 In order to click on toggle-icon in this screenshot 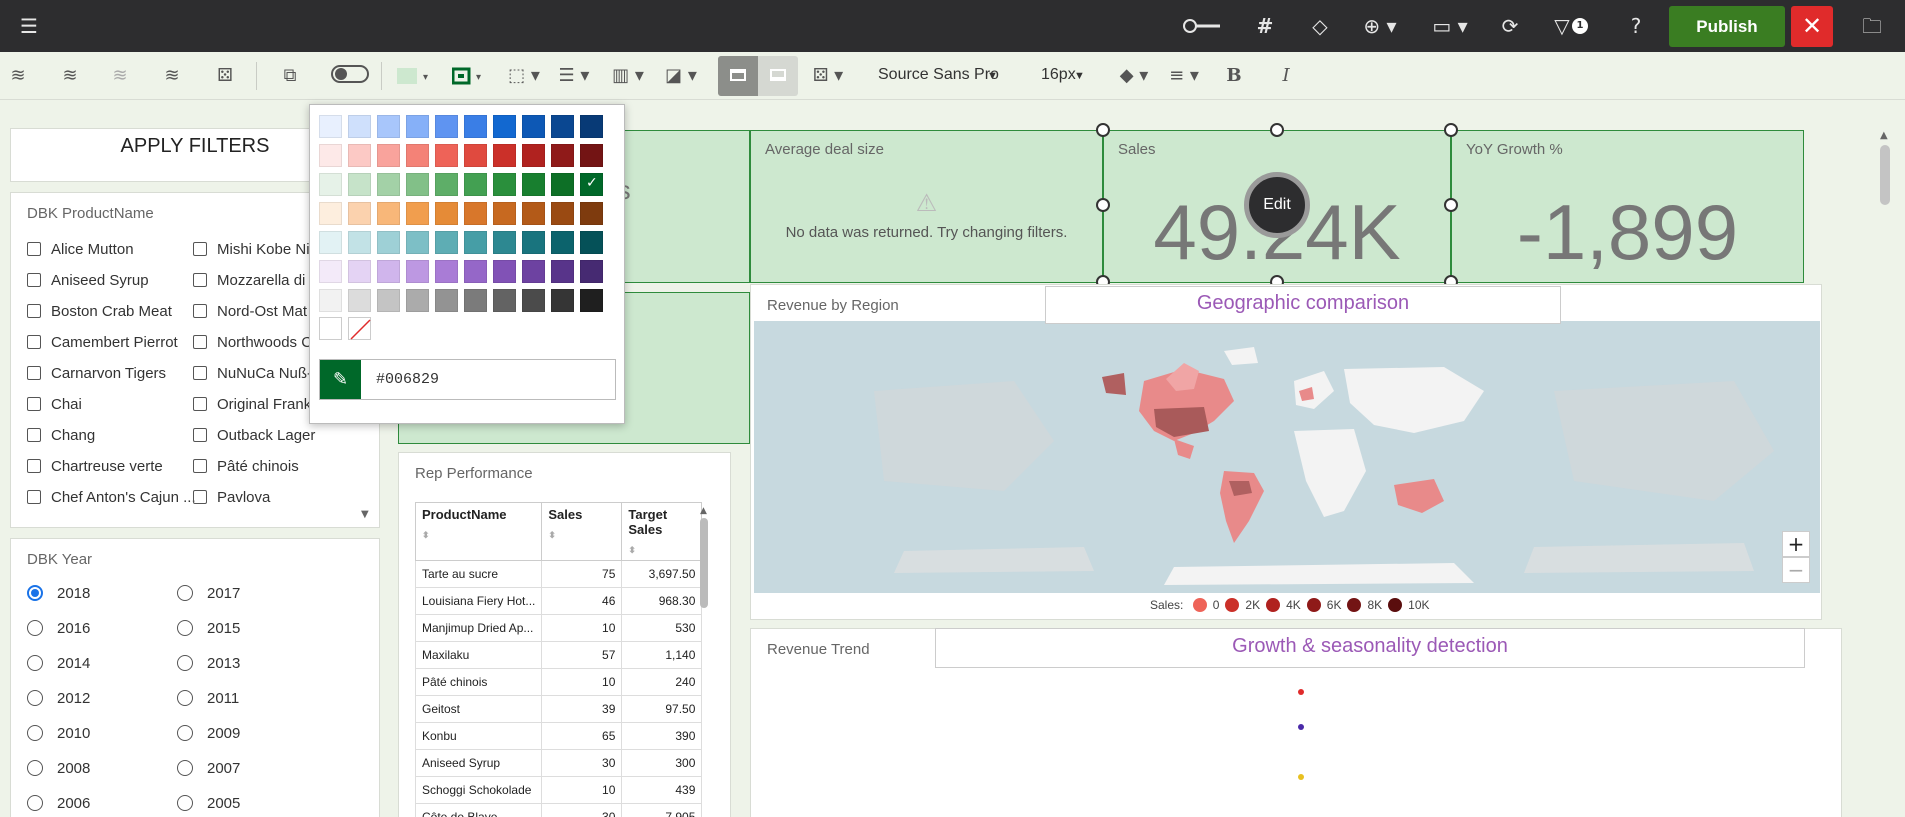, I will do `click(350, 76)`.